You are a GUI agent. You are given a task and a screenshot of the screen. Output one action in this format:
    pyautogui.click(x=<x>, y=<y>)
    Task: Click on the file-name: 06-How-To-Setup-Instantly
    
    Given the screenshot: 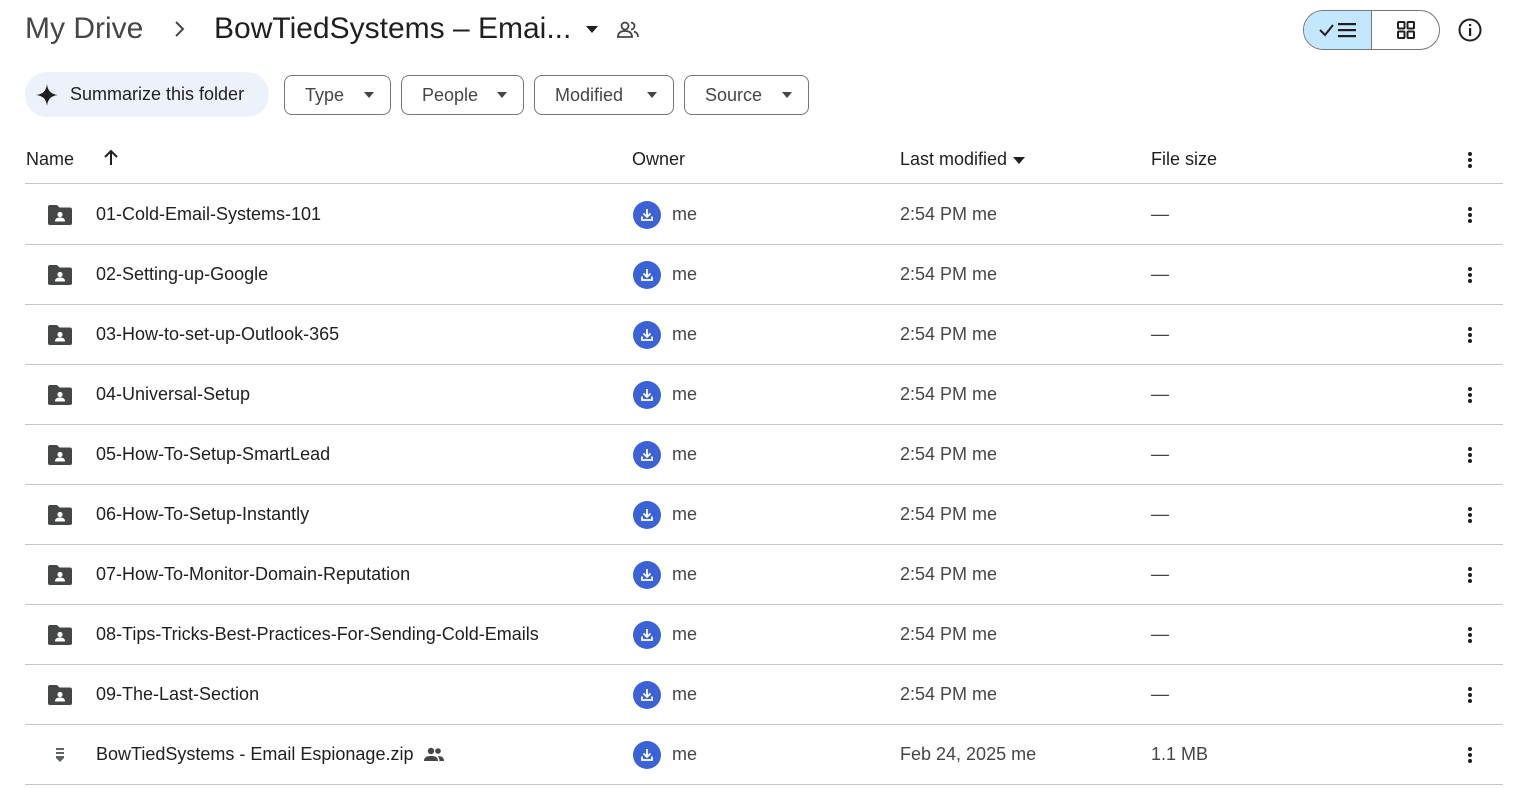 What is the action you would take?
    pyautogui.click(x=202, y=514)
    